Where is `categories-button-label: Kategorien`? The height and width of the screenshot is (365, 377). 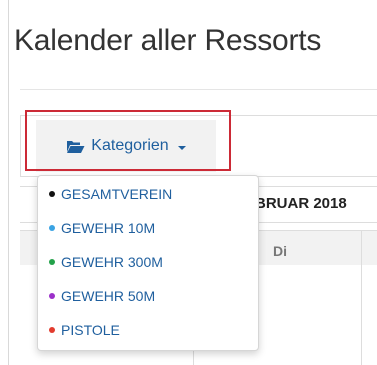
categories-button-label: Kategorien is located at coordinates (130, 145).